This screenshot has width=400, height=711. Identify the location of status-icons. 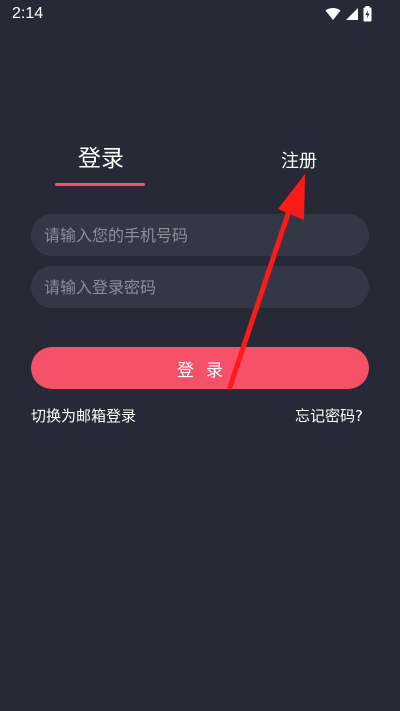
(348, 14).